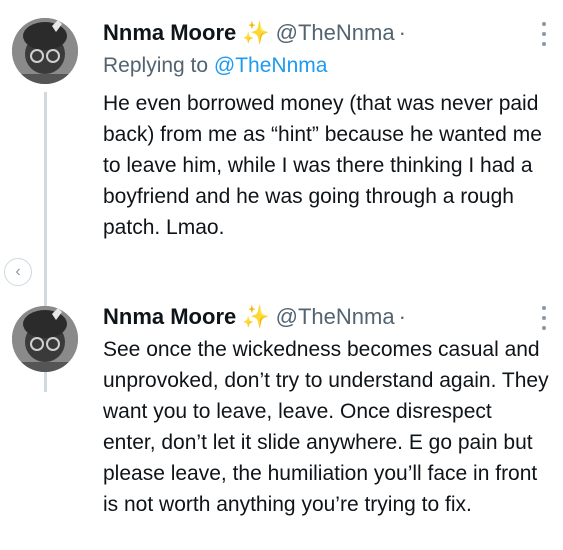  Describe the element at coordinates (156, 65) in the screenshot. I see `replying-prefix: Replying to` at that location.